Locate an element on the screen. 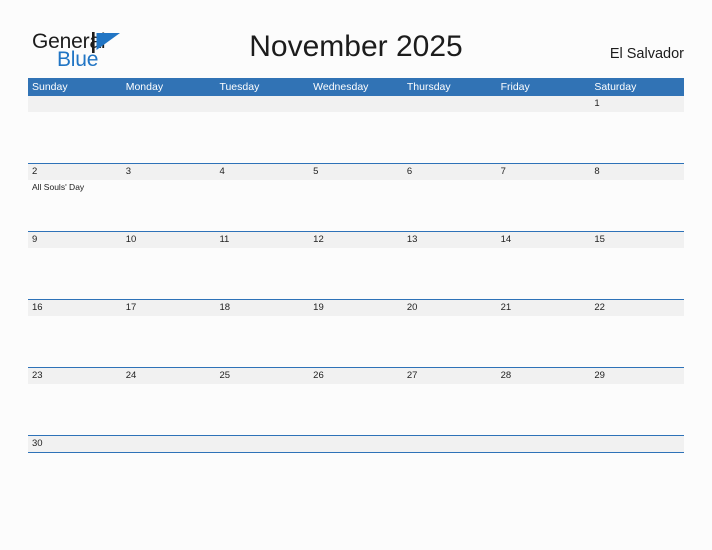 This screenshot has width=712, height=550. day-number: 5 is located at coordinates (356, 172).